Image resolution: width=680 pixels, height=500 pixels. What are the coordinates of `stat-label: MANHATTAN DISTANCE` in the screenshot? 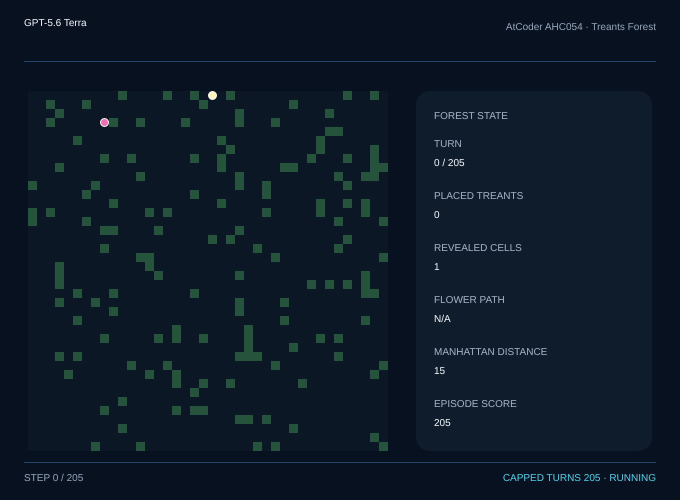 It's located at (491, 353).